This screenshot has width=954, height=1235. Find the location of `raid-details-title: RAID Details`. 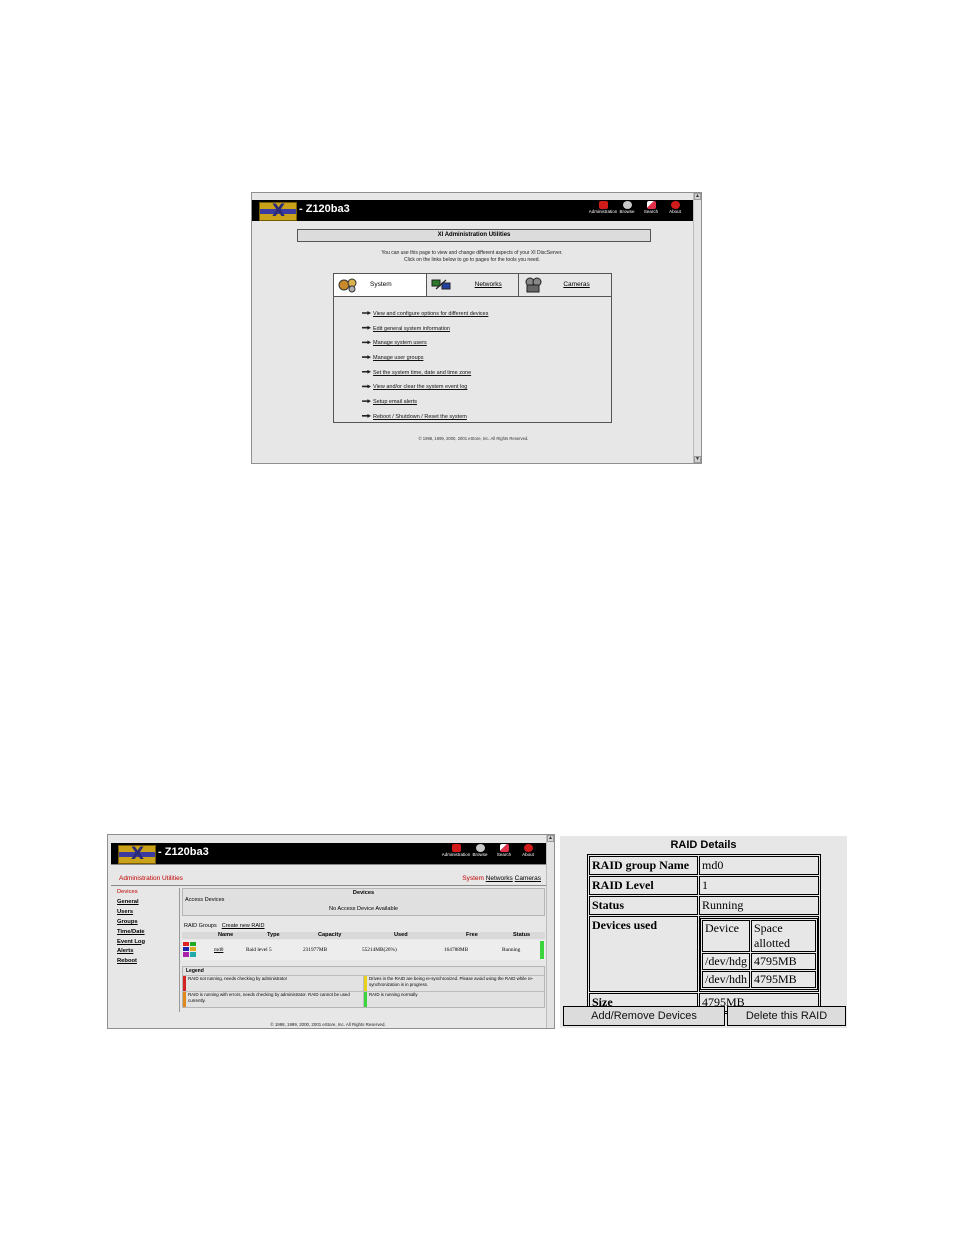

raid-details-title: RAID Details is located at coordinates (703, 843).